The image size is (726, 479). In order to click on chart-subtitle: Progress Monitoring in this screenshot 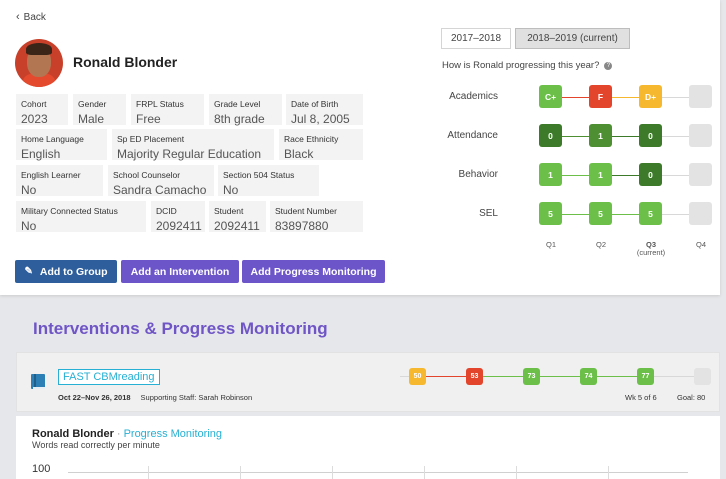, I will do `click(172, 434)`.